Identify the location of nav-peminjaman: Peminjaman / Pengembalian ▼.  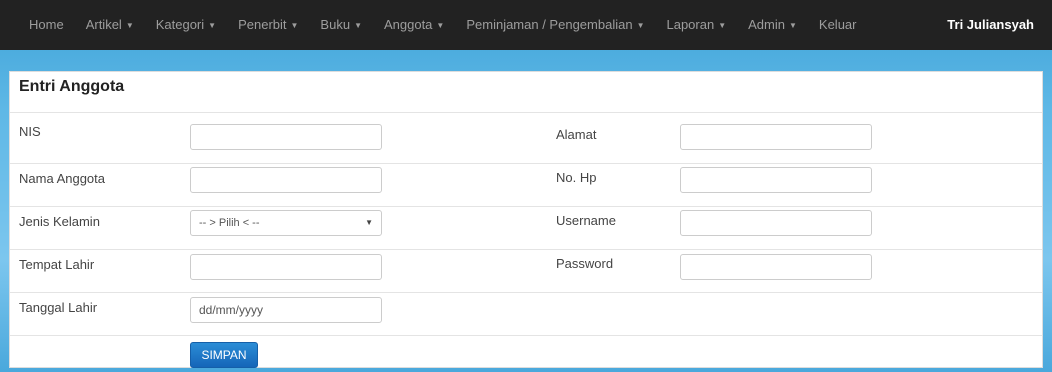
(555, 25).